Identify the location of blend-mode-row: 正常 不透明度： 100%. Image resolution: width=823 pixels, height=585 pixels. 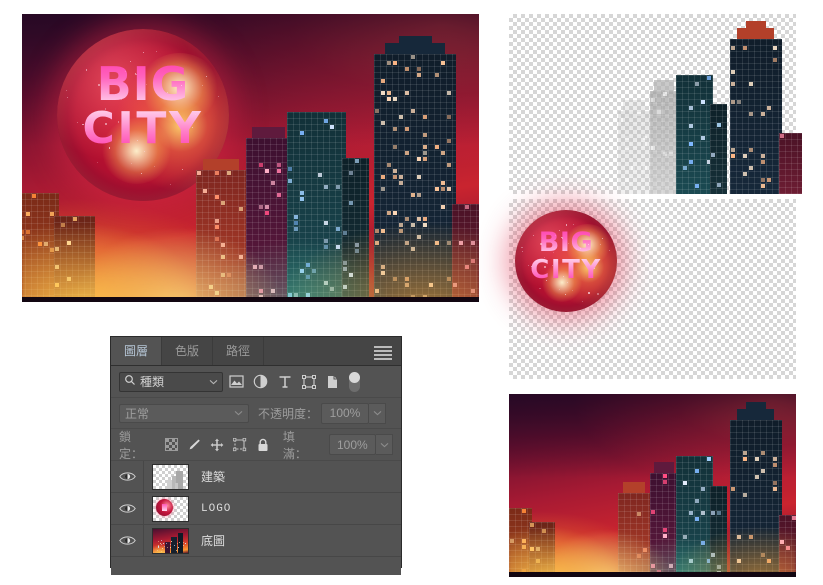
(256, 413).